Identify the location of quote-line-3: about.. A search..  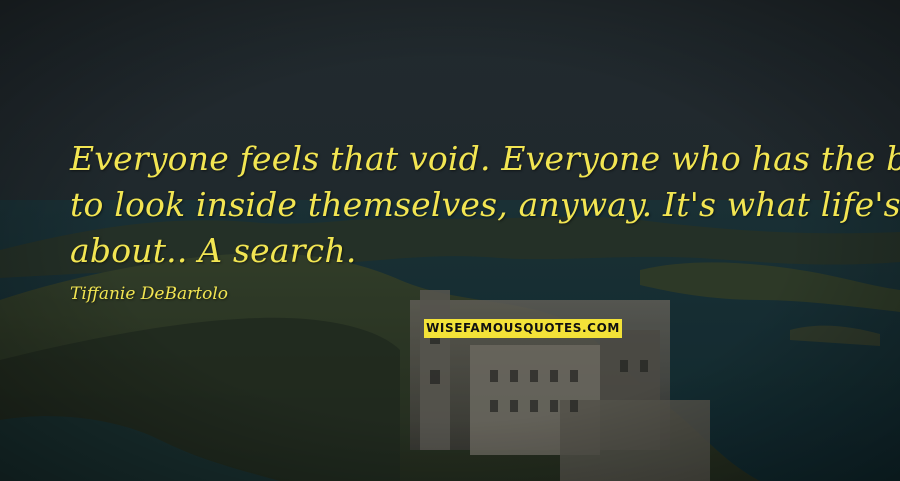
(213, 250).